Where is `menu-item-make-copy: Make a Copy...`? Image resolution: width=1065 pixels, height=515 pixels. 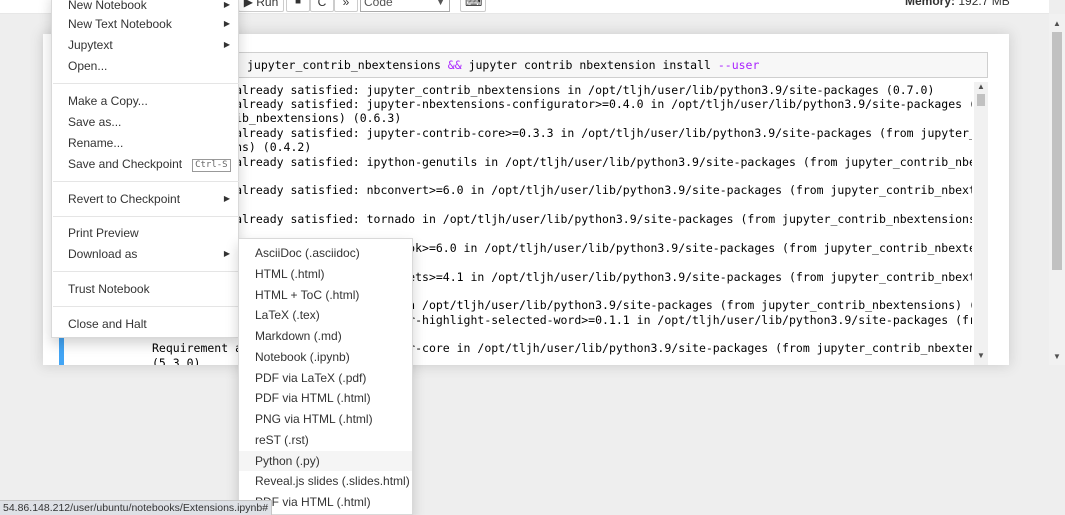
menu-item-make-copy: Make a Copy... is located at coordinates (145, 101).